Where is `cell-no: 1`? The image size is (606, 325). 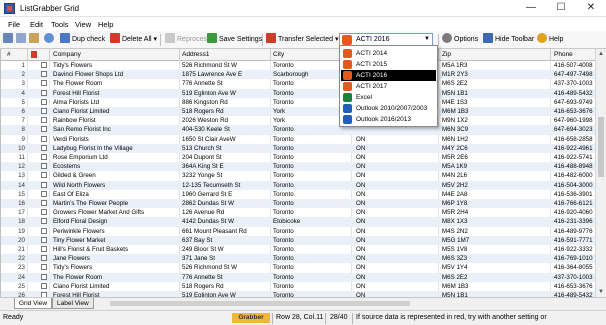
cell-no: 1 is located at coordinates (14, 65).